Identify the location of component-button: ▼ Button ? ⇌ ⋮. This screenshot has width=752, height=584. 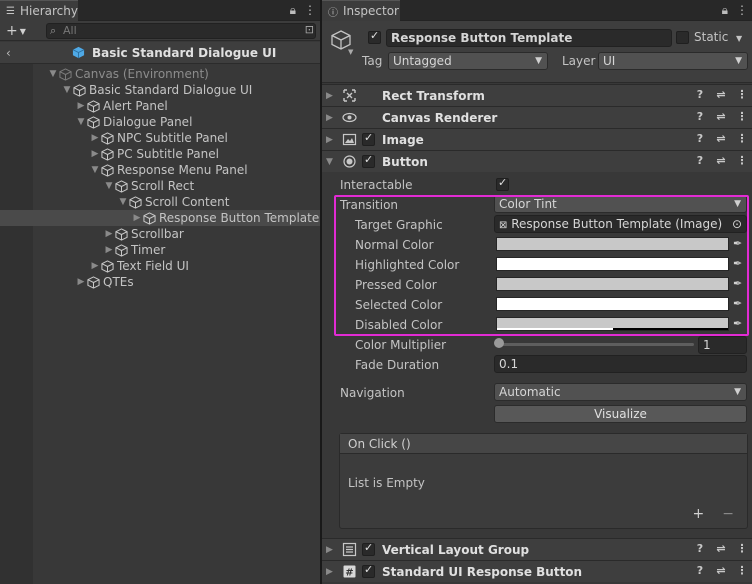
(537, 161).